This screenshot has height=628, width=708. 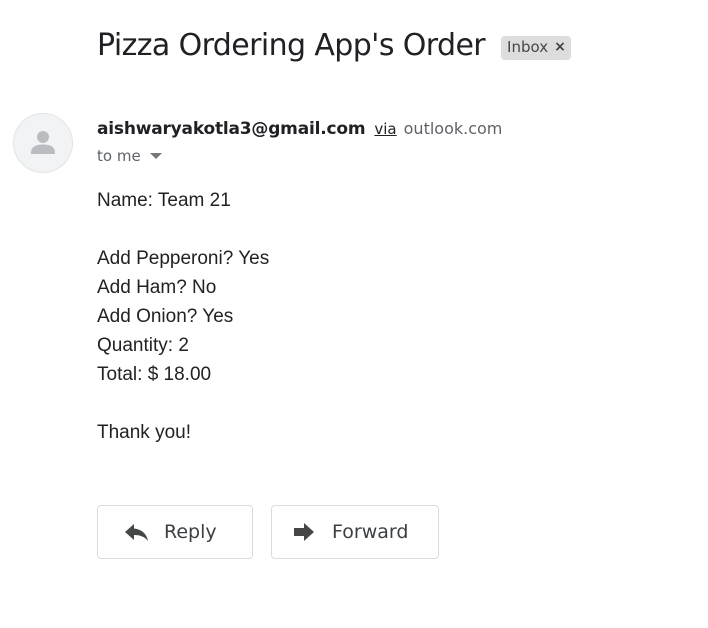 I want to click on body-ham-line: Add Ham? No, so click(x=157, y=287).